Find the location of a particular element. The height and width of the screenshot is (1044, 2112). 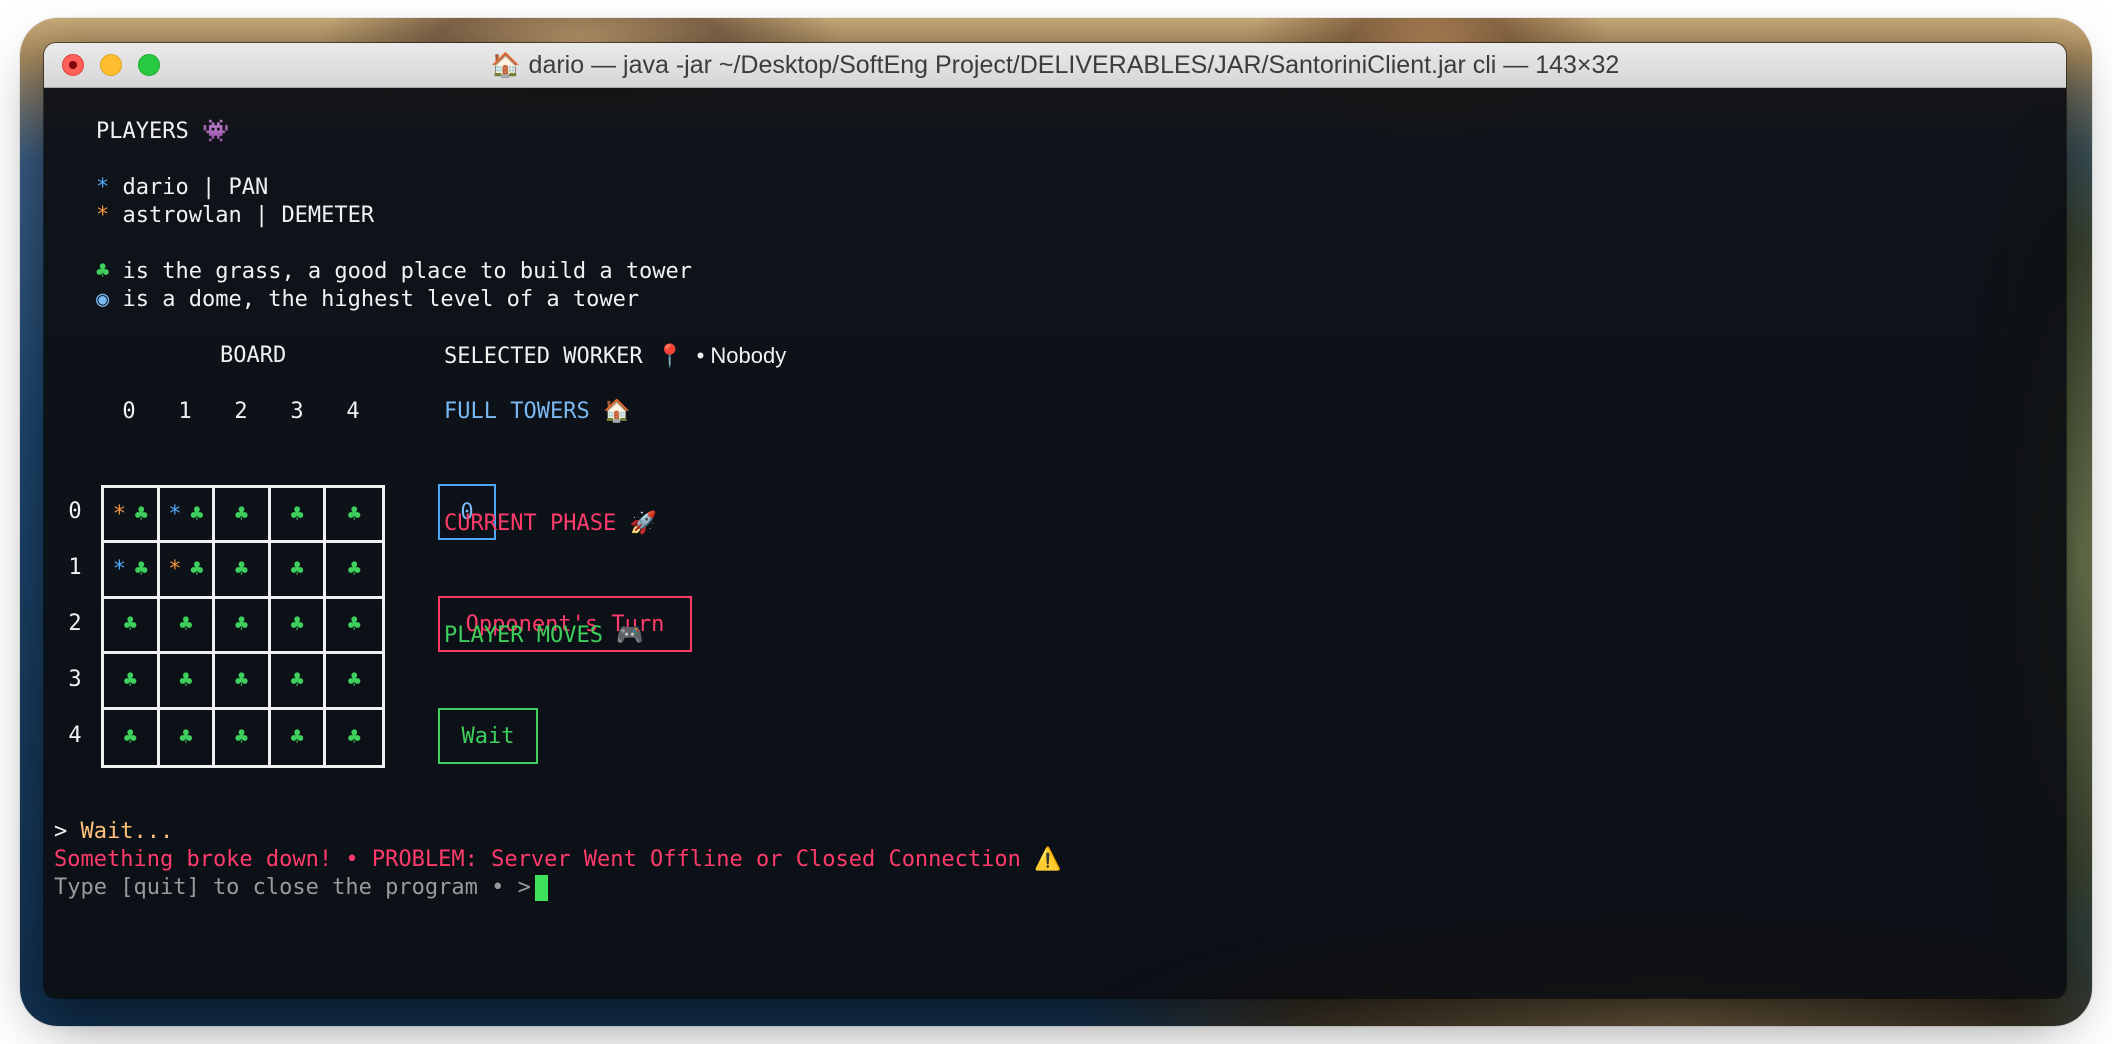

board-cell-2-4: ♣ is located at coordinates (354, 627).